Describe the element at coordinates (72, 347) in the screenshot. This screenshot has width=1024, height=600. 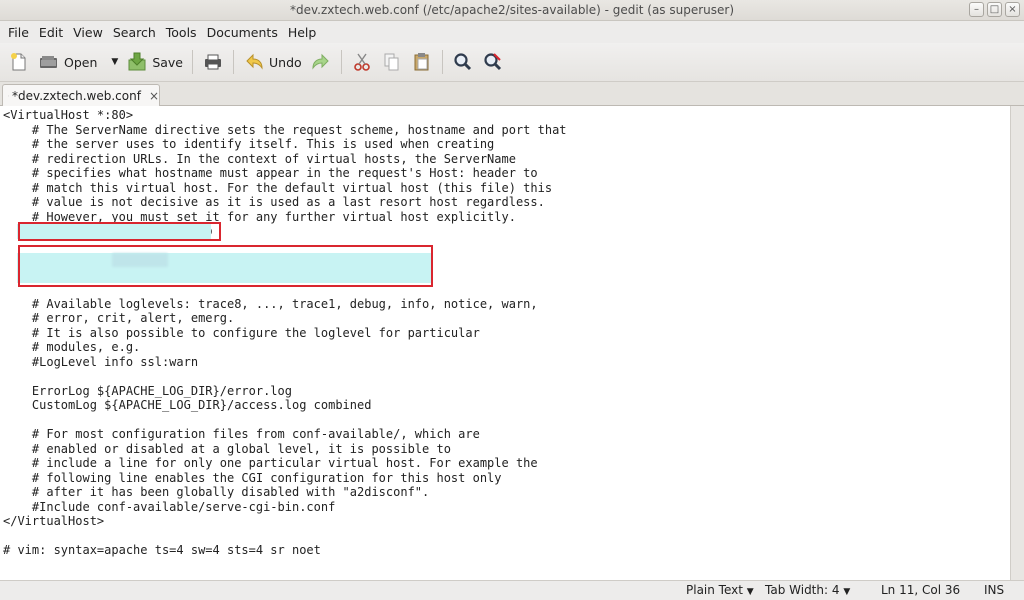
I see `code-line: # modules, e.g.` at that location.